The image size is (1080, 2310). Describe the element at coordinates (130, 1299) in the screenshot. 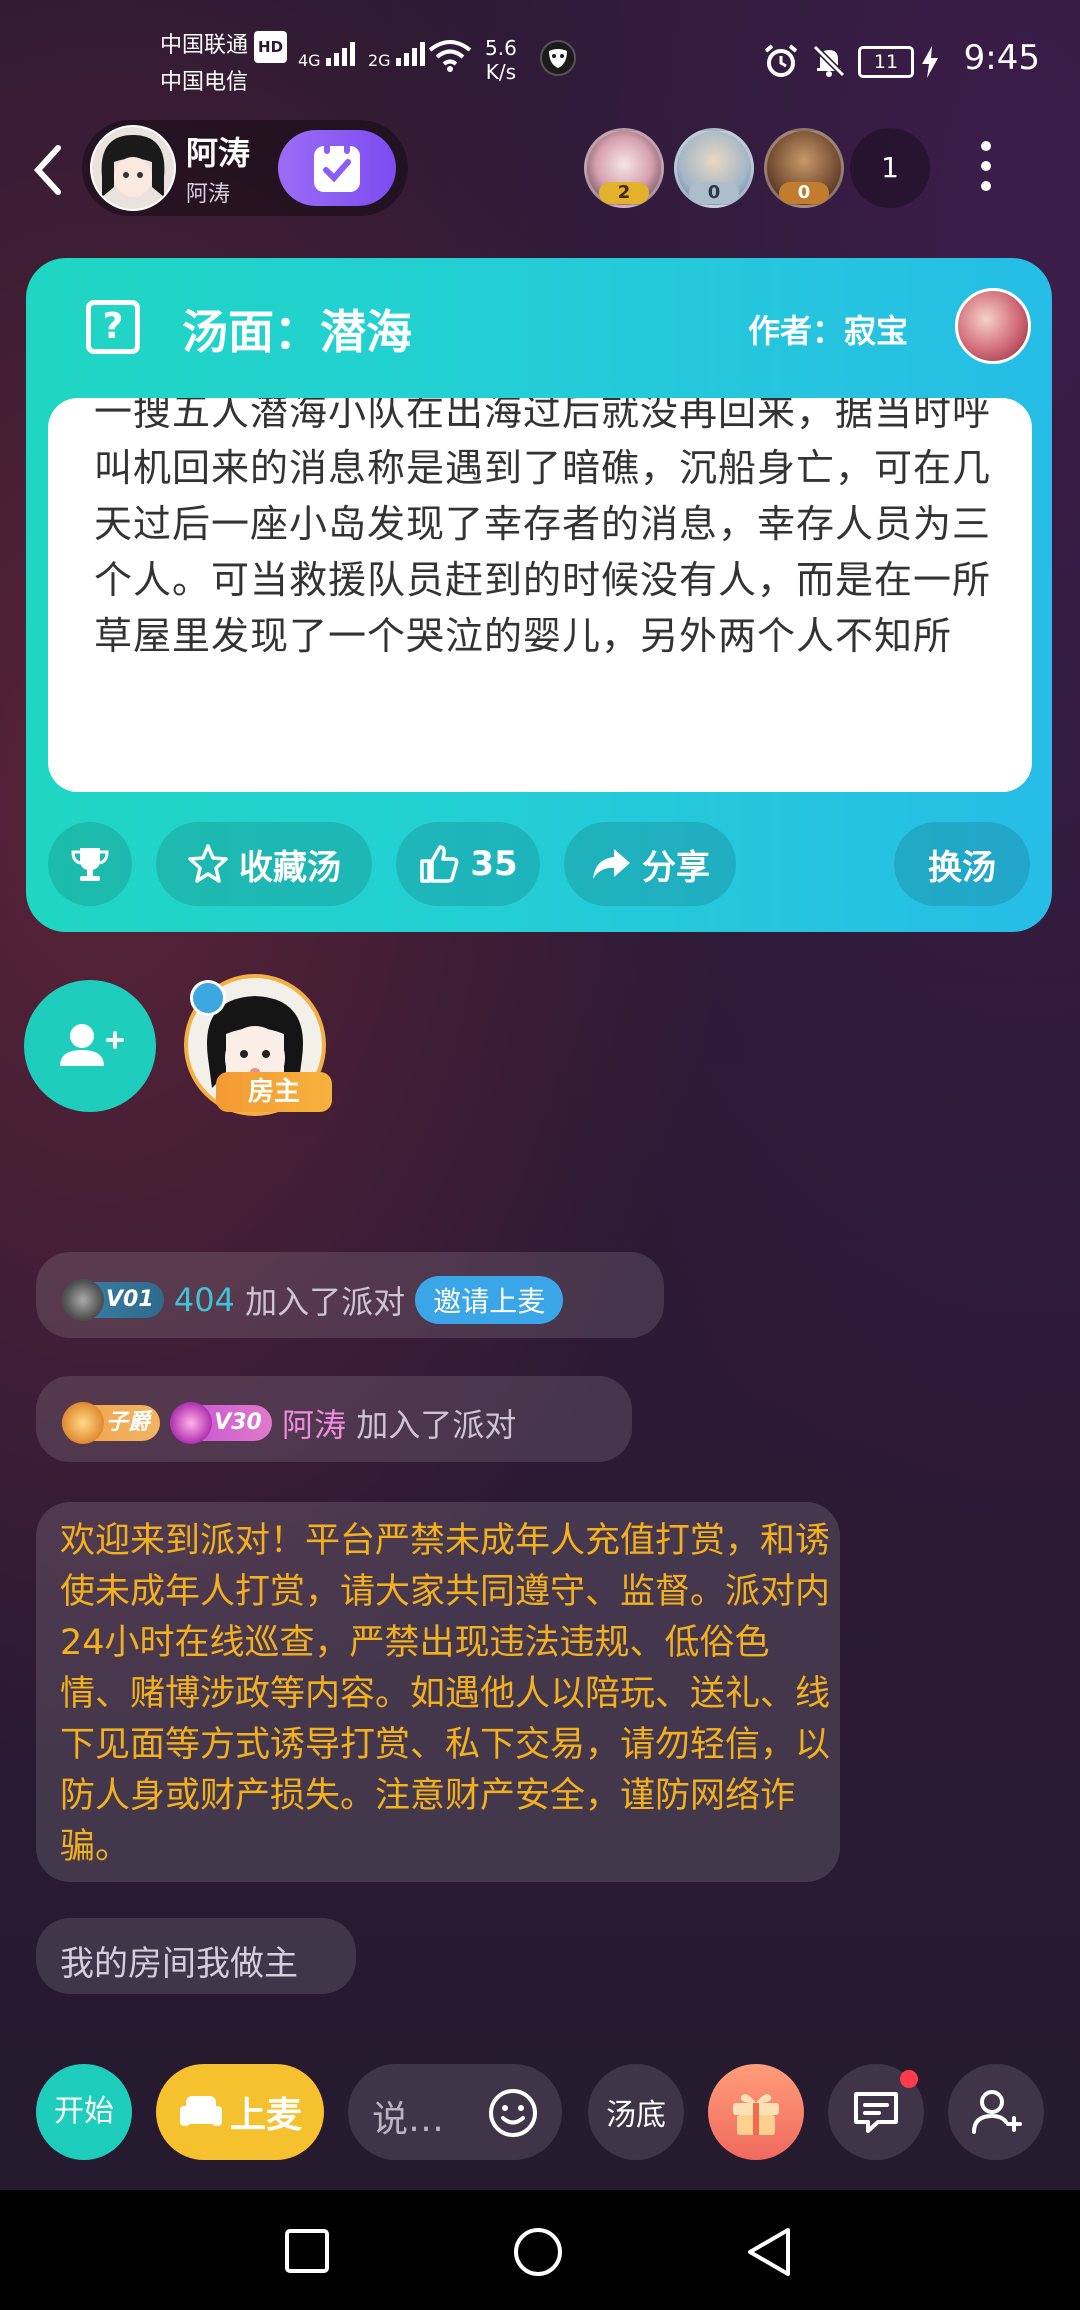

I see `vip-level: V01` at that location.